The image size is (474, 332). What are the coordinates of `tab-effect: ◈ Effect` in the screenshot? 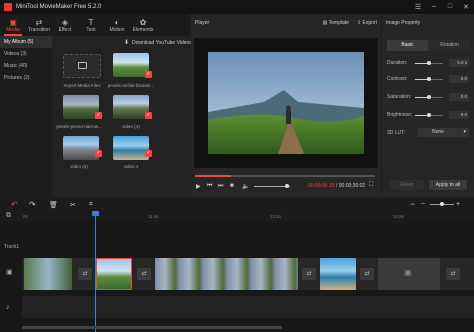 It's located at (65, 25).